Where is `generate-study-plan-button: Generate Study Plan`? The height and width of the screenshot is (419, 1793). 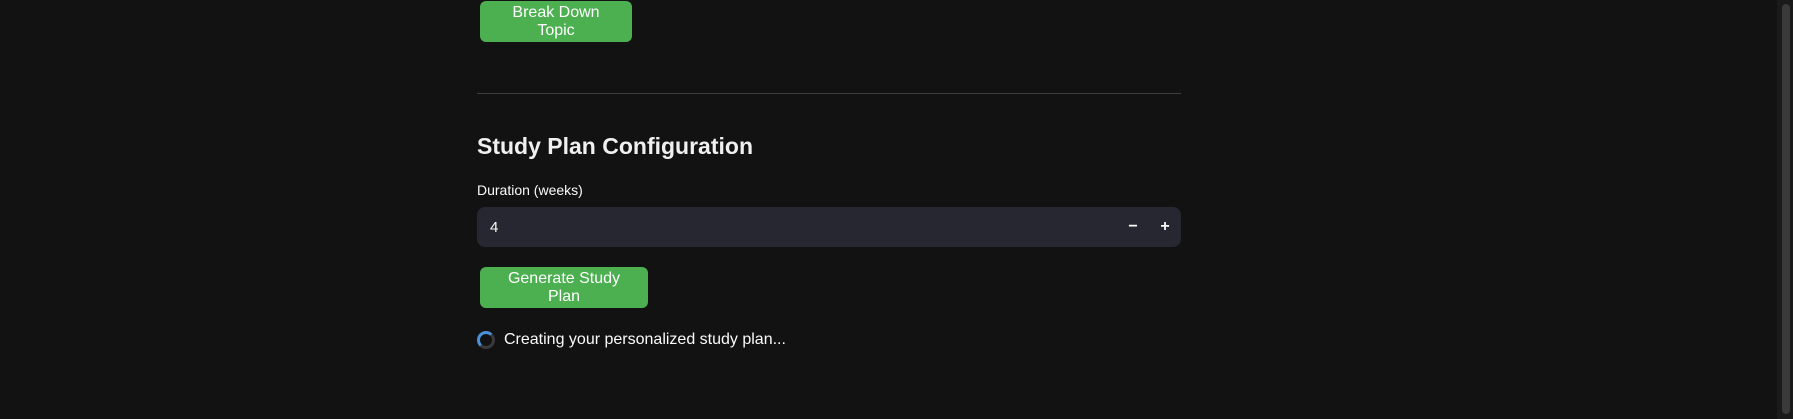
generate-study-plan-button: Generate Study Plan is located at coordinates (564, 287).